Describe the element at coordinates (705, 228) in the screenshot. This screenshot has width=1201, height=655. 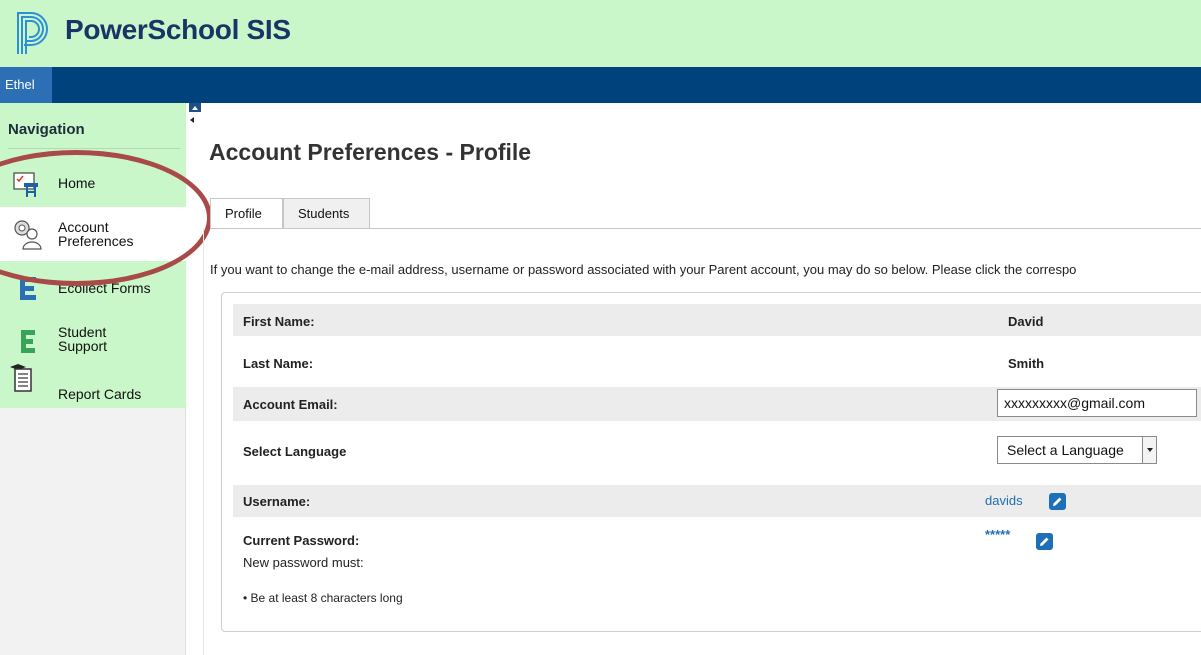
I see `tab-divider` at that location.